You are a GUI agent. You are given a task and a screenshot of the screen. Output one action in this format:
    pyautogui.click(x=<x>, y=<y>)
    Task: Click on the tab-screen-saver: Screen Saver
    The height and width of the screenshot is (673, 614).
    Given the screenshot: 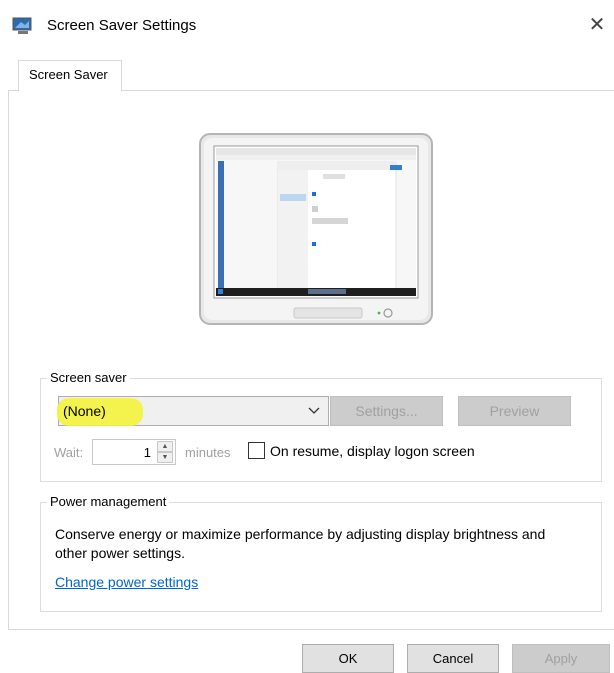 What is the action you would take?
    pyautogui.click(x=70, y=75)
    